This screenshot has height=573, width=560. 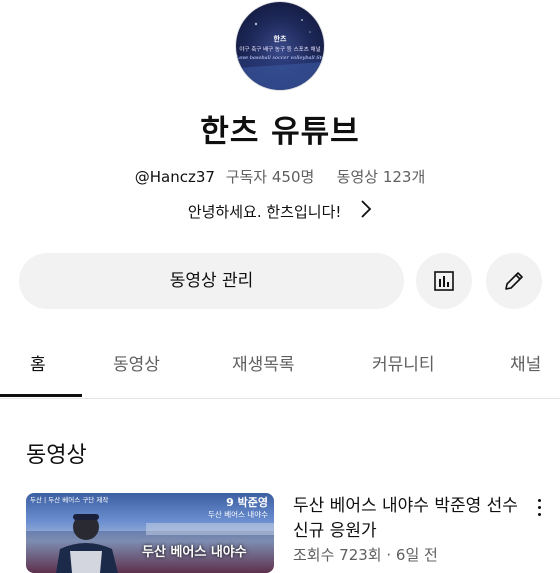 I want to click on section-title: 동영상, so click(x=56, y=455).